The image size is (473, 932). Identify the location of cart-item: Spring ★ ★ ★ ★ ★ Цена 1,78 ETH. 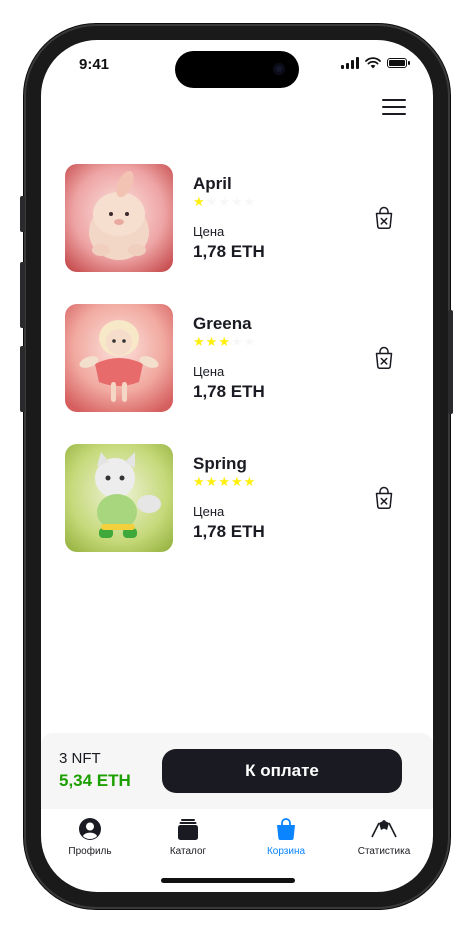
(237, 498).